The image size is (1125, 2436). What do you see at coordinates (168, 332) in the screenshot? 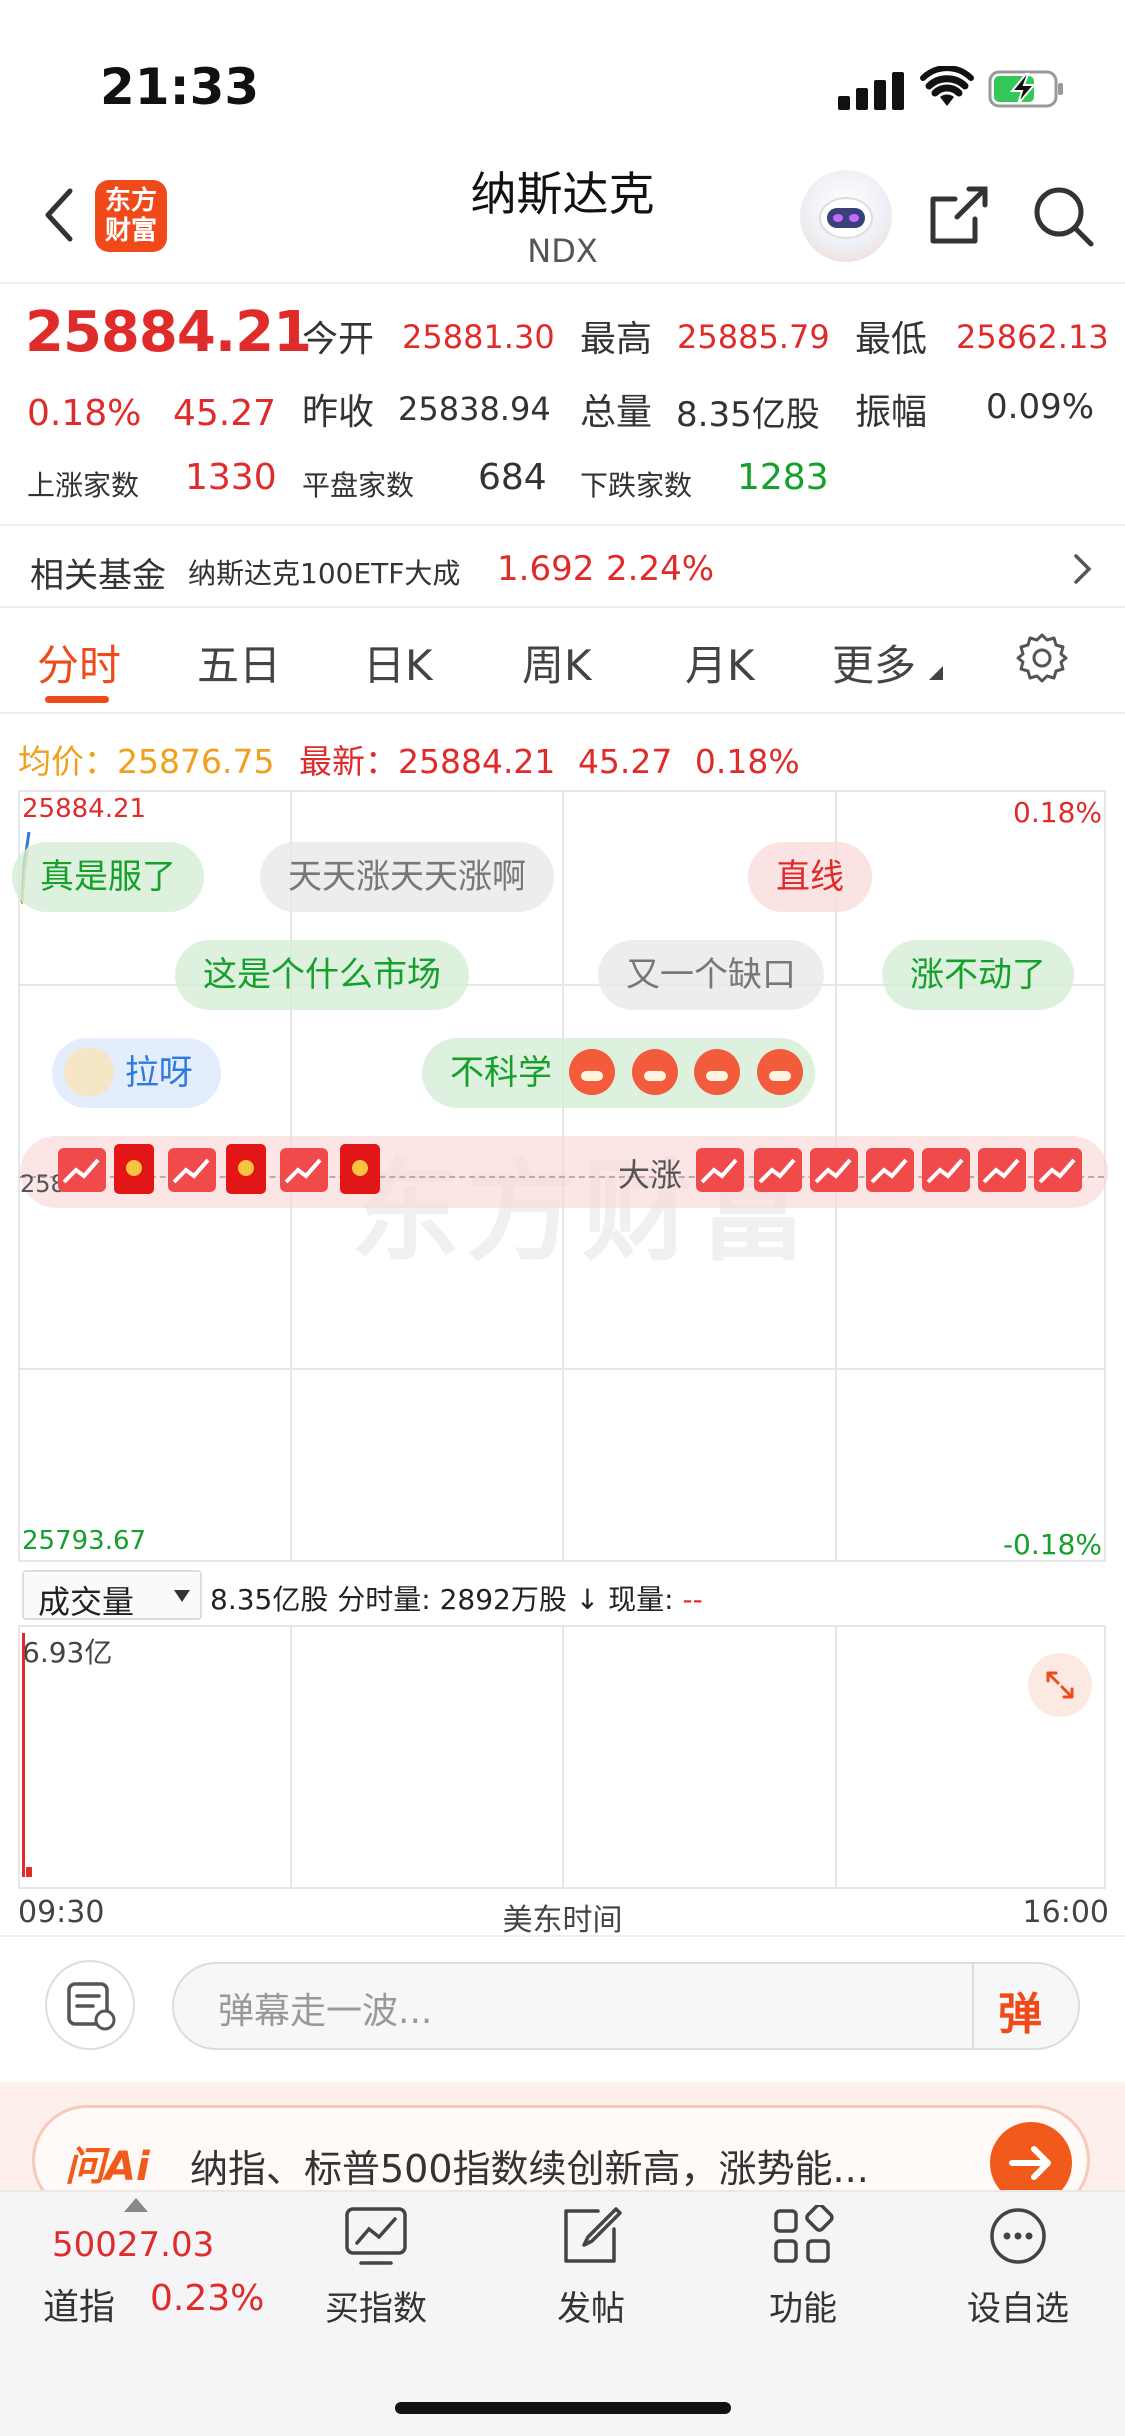
I see `current-price: 25884.21` at bounding box center [168, 332].